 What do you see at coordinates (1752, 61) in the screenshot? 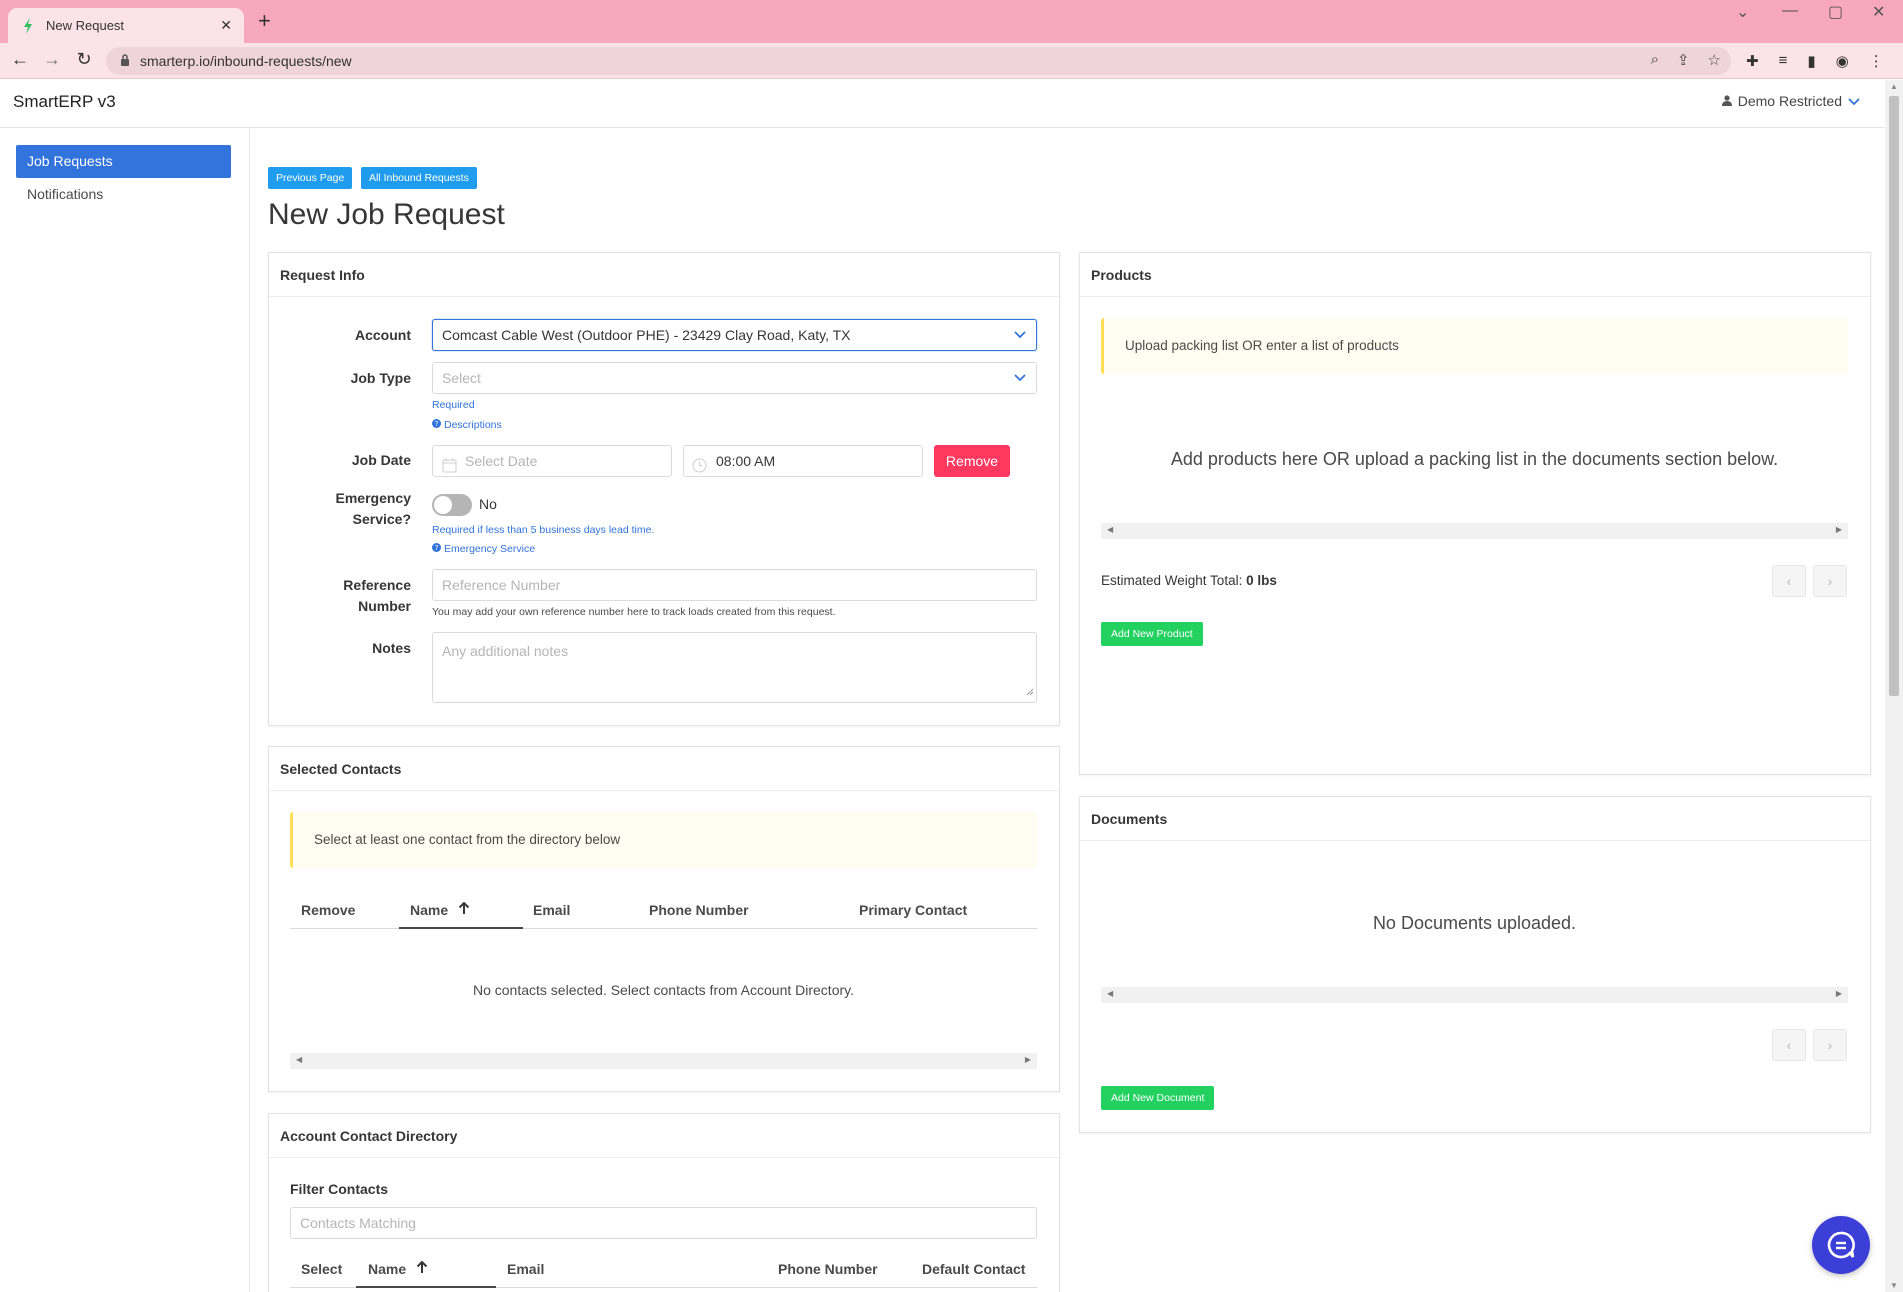
I see `extensions-icon: ✚` at bounding box center [1752, 61].